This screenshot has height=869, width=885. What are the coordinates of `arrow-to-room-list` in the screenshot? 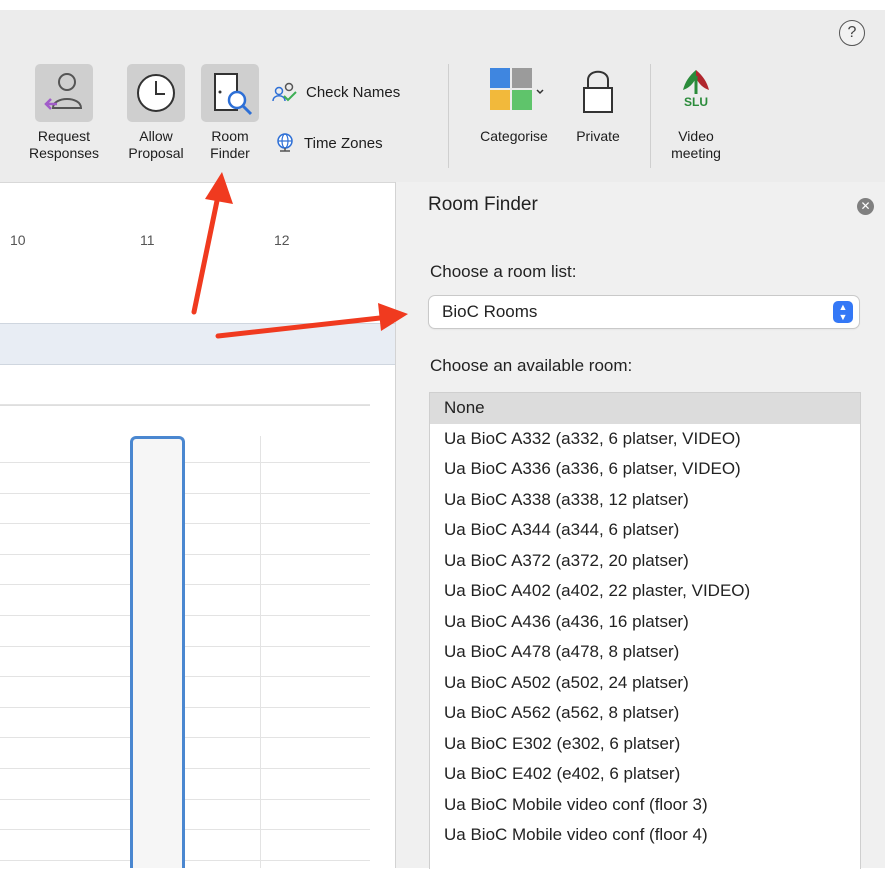 It's located at (311, 321).